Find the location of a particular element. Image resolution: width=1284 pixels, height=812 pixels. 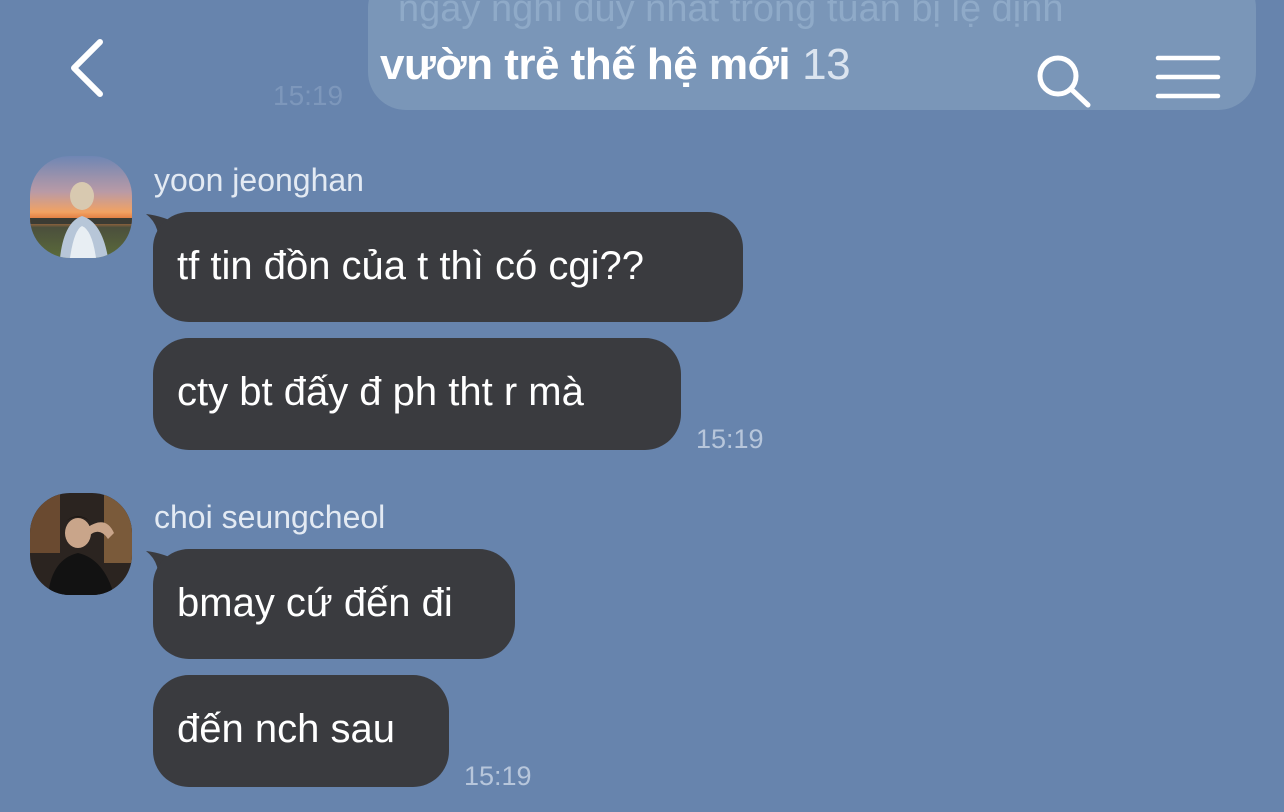

avatar-yoon-jeonghan is located at coordinates (81, 207).